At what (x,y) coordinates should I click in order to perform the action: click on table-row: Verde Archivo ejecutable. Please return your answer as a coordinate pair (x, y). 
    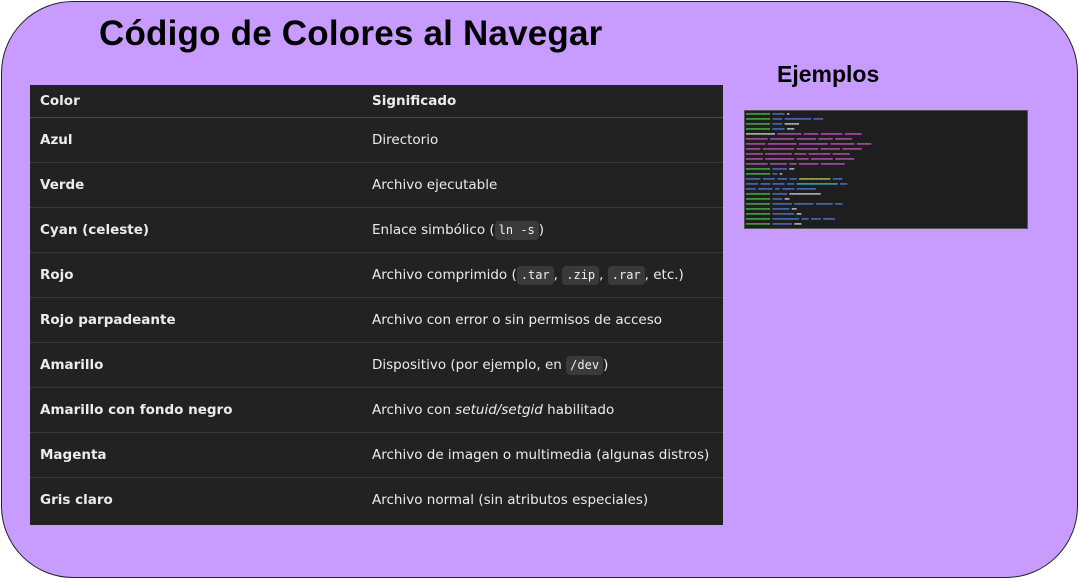
    Looking at the image, I should click on (376, 185).